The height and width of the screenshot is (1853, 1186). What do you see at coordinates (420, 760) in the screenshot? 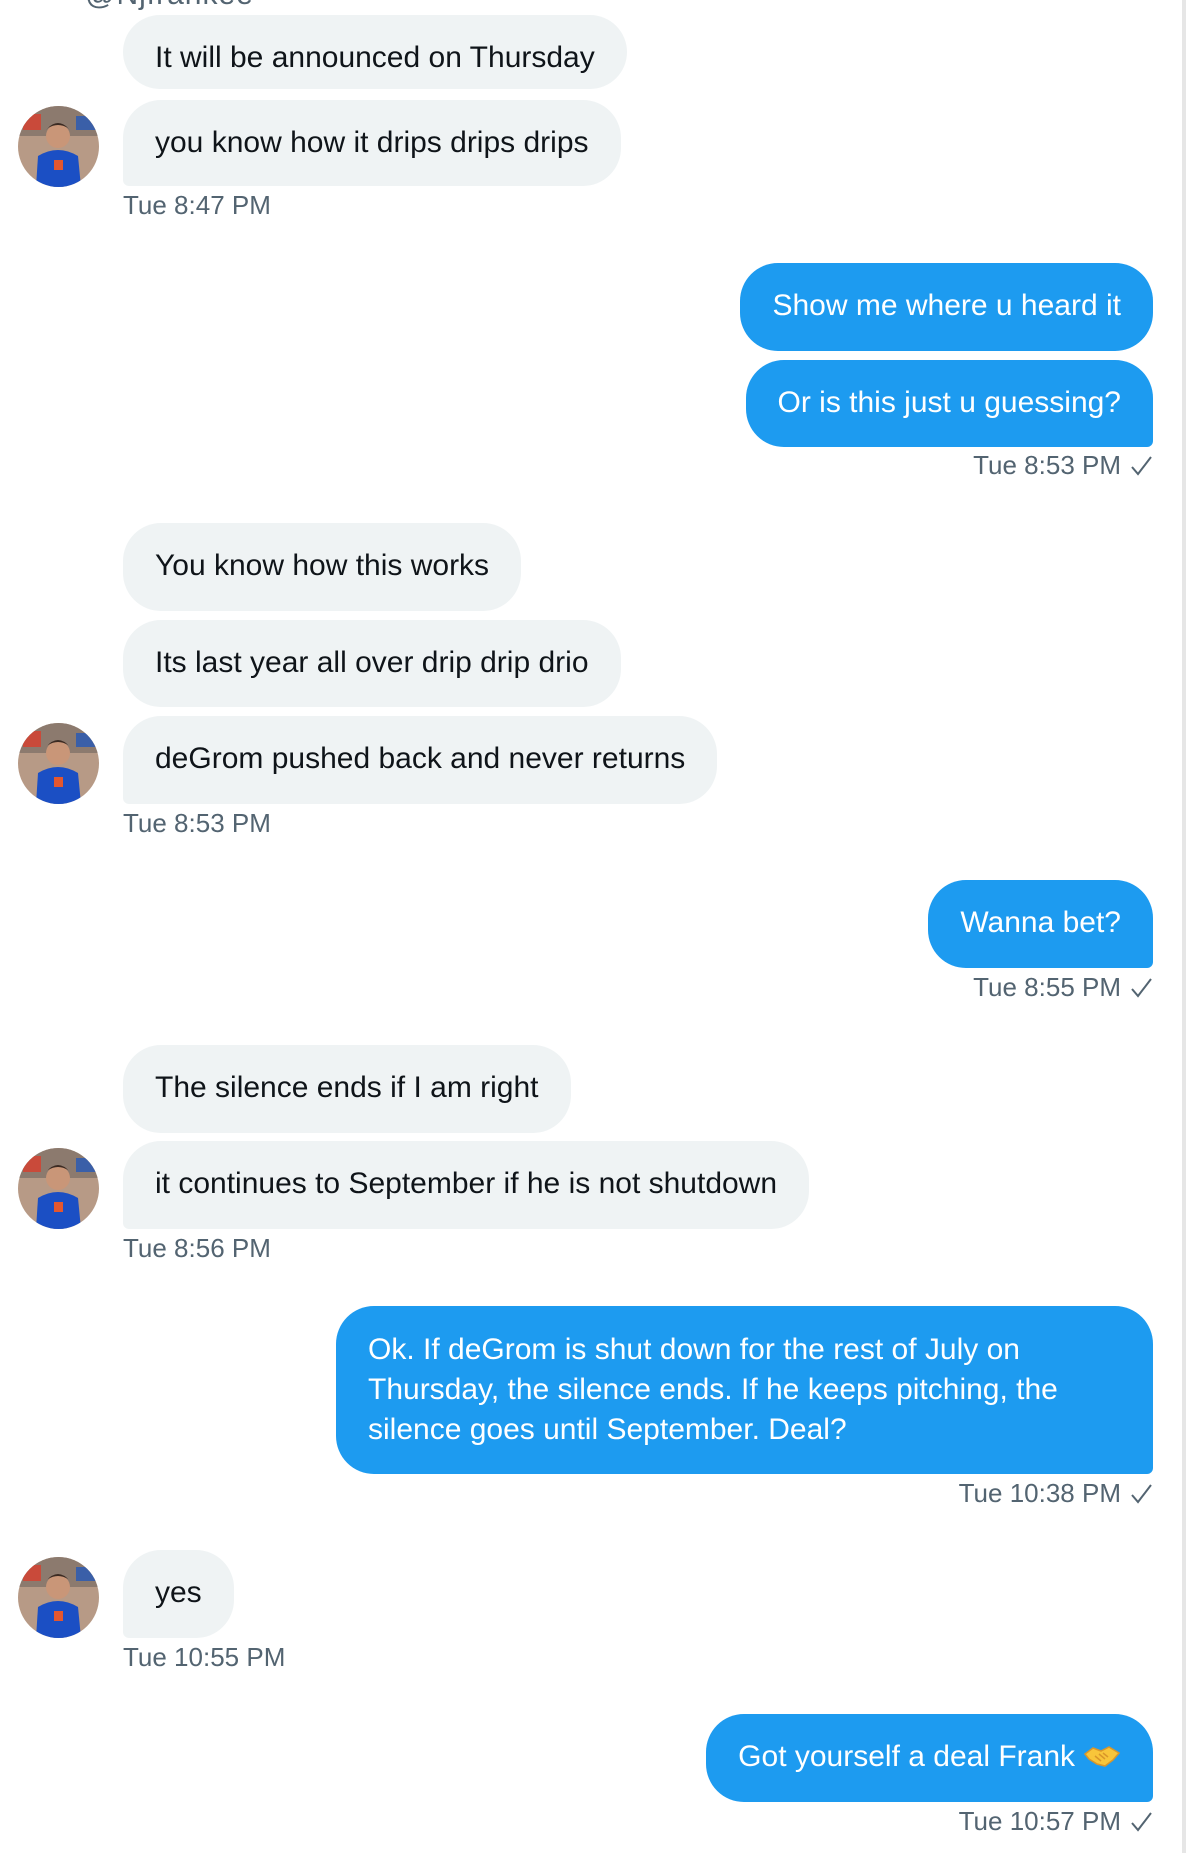
I see `incoming-message: deGrom pushed back and never returns` at bounding box center [420, 760].